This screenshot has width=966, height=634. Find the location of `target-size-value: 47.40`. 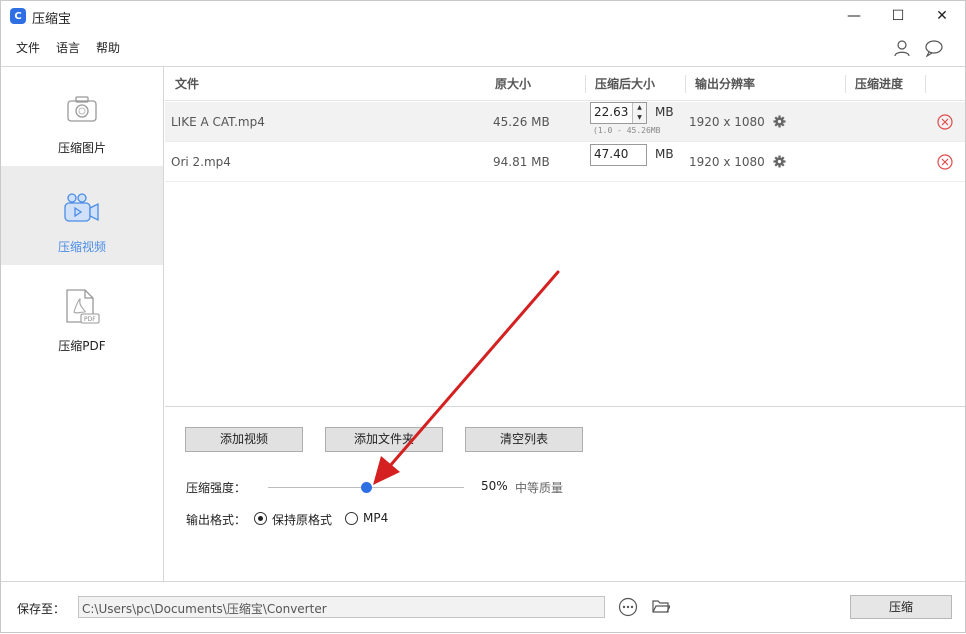

target-size-value: 47.40 is located at coordinates (611, 154).